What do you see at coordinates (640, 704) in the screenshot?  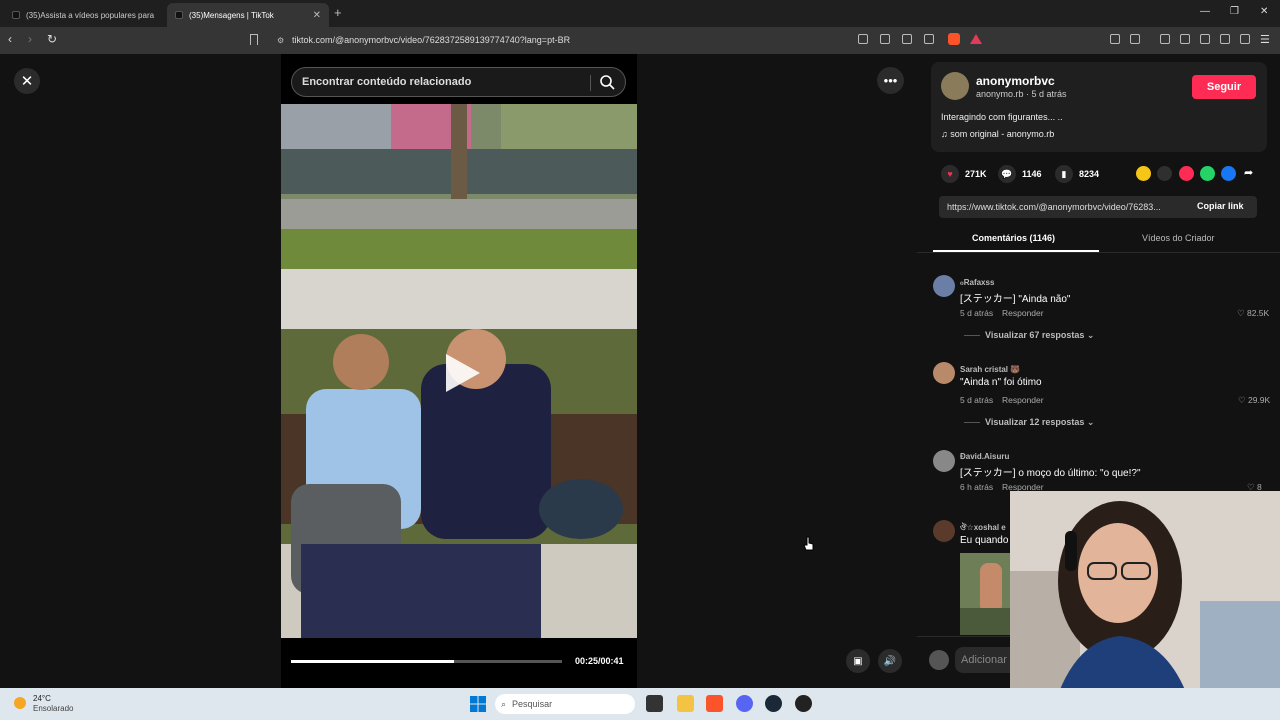 I see `windows-taskbar` at bounding box center [640, 704].